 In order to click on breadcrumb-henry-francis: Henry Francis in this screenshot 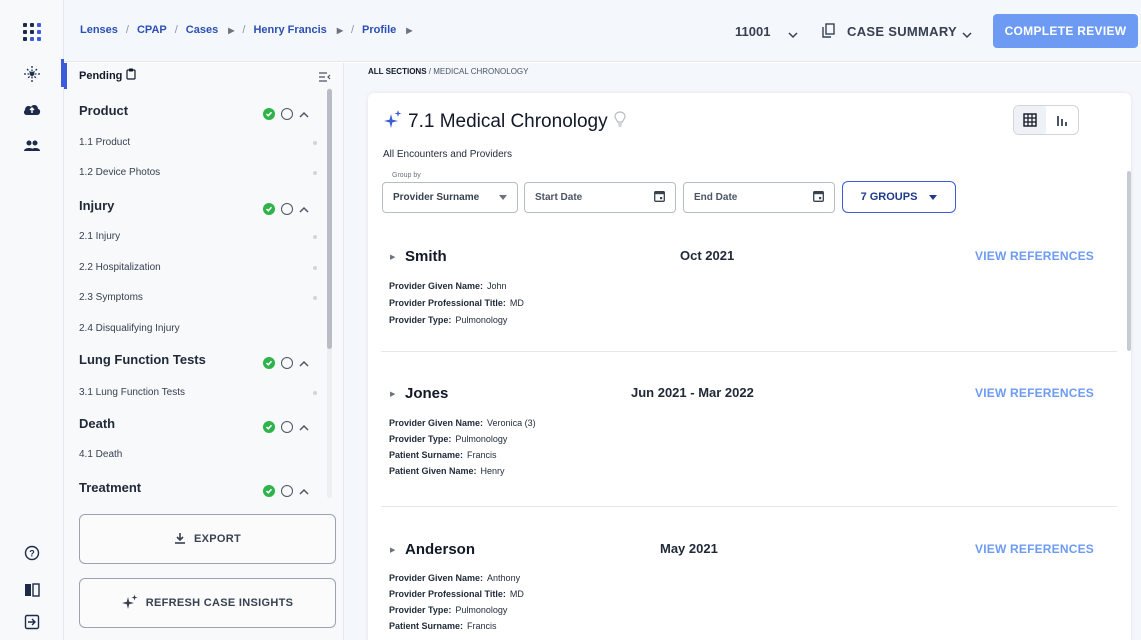, I will do `click(289, 30)`.